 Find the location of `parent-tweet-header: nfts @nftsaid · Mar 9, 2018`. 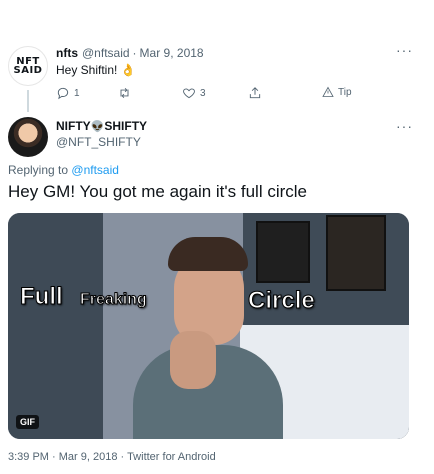

parent-tweet-header: nfts @nftsaid · Mar 9, 2018 is located at coordinates (130, 53).